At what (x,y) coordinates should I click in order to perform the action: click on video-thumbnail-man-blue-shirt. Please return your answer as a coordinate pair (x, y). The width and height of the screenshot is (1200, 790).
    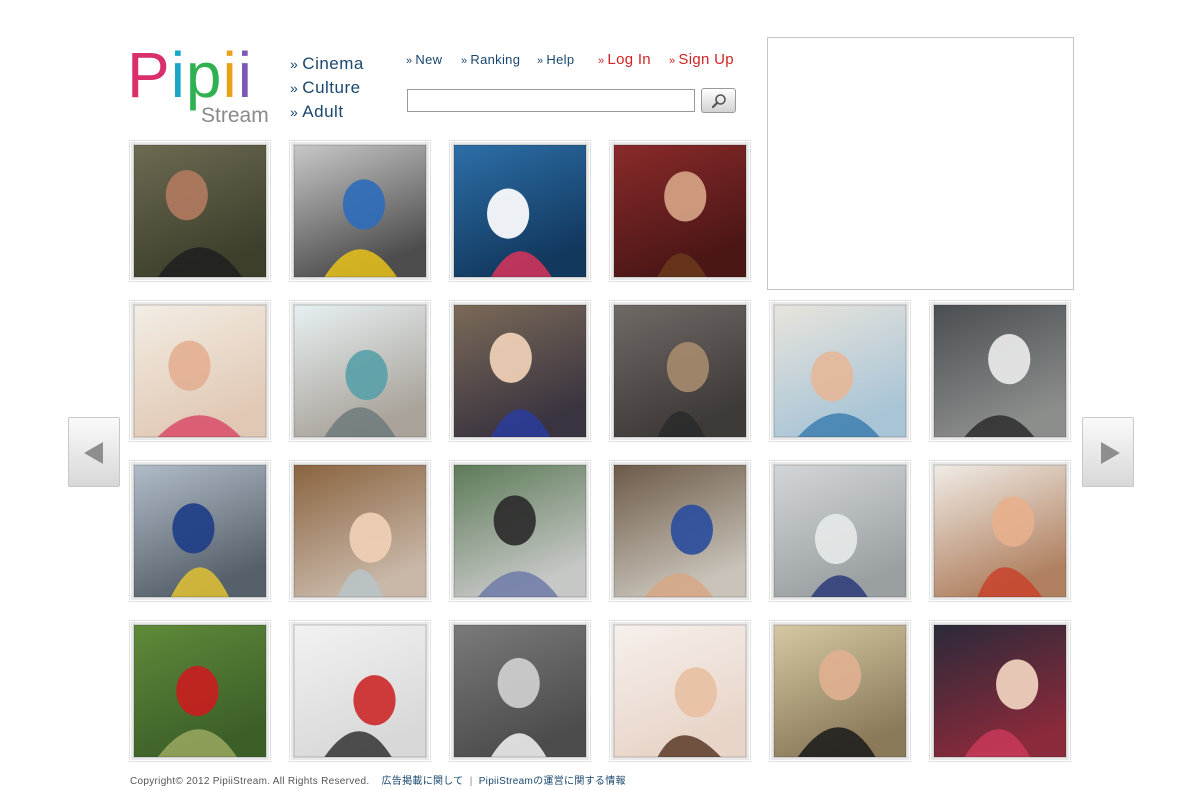
    Looking at the image, I should click on (680, 531).